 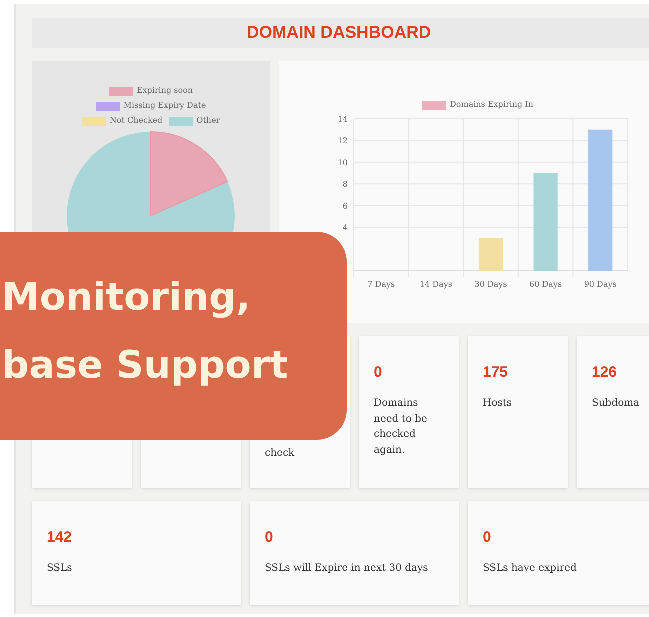 What do you see at coordinates (60, 538) in the screenshot?
I see `stat-value: 142` at bounding box center [60, 538].